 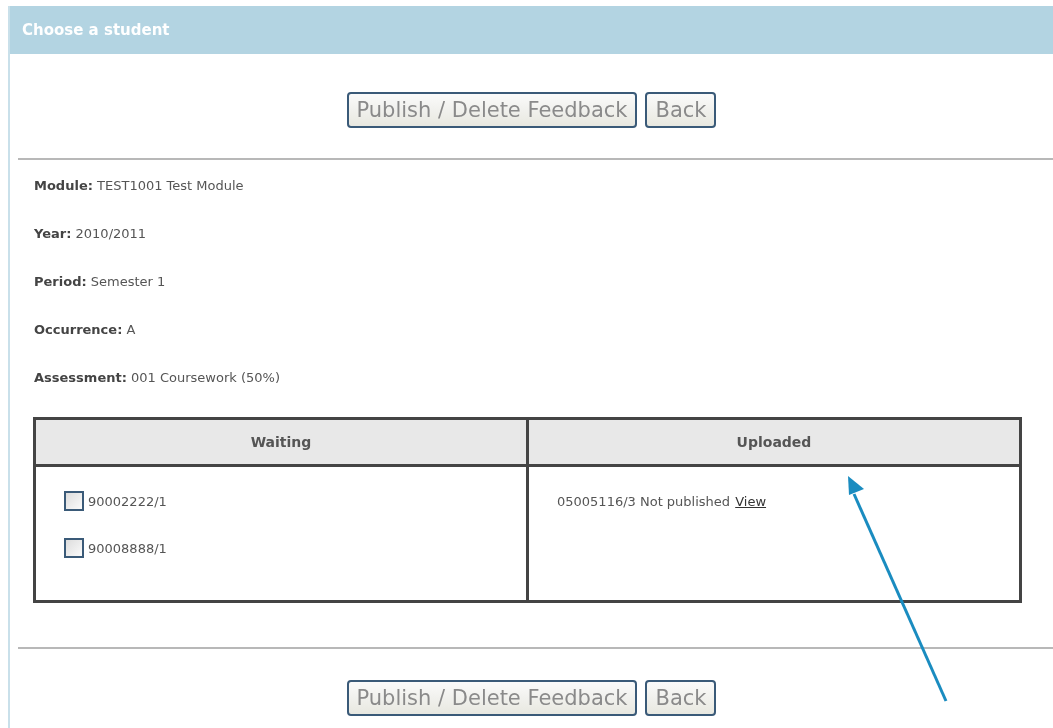 I want to click on panel-title: Choose a student, so click(x=96, y=30).